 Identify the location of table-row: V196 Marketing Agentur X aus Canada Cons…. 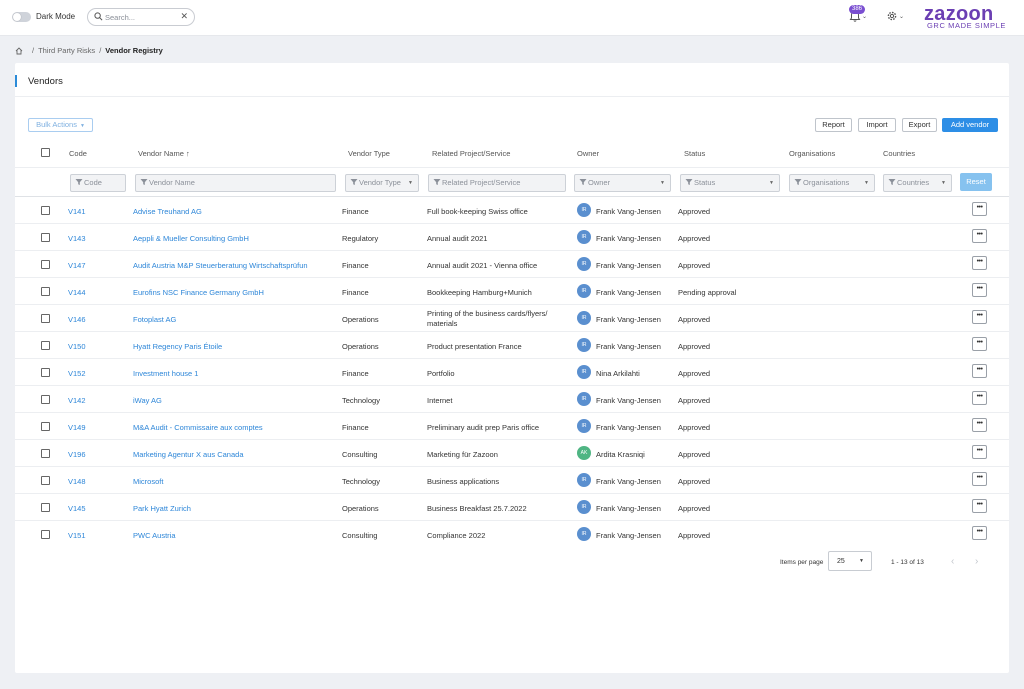
(512, 453).